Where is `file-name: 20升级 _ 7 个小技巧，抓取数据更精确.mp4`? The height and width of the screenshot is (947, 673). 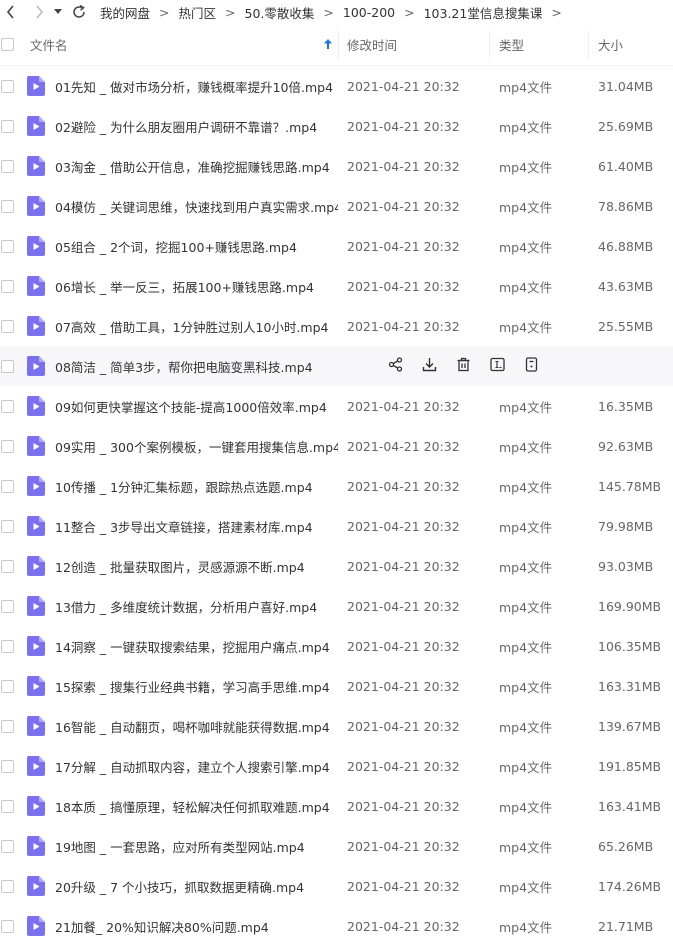 file-name: 20升级 _ 7 个小技巧，抓取数据更精确.mp4 is located at coordinates (179, 886).